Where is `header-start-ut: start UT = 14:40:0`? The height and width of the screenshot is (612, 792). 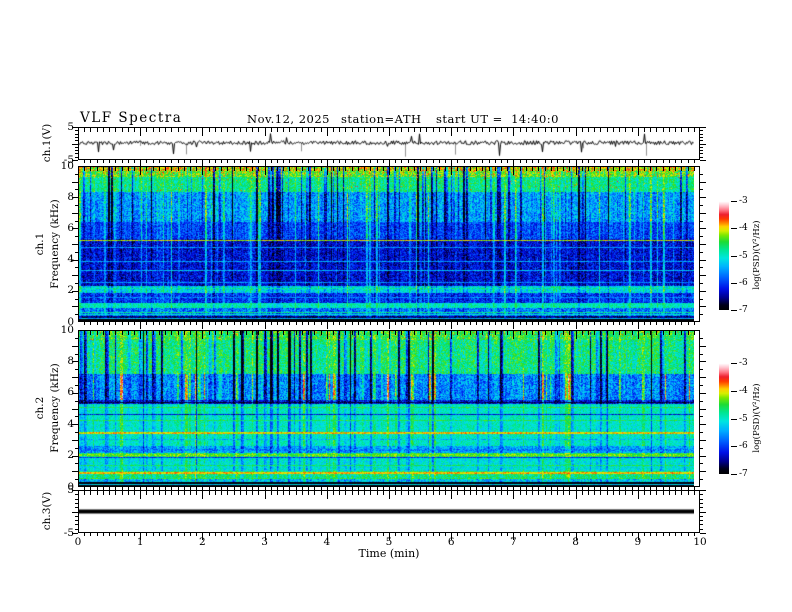
header-start-ut: start UT = 14:40:0 is located at coordinates (497, 119).